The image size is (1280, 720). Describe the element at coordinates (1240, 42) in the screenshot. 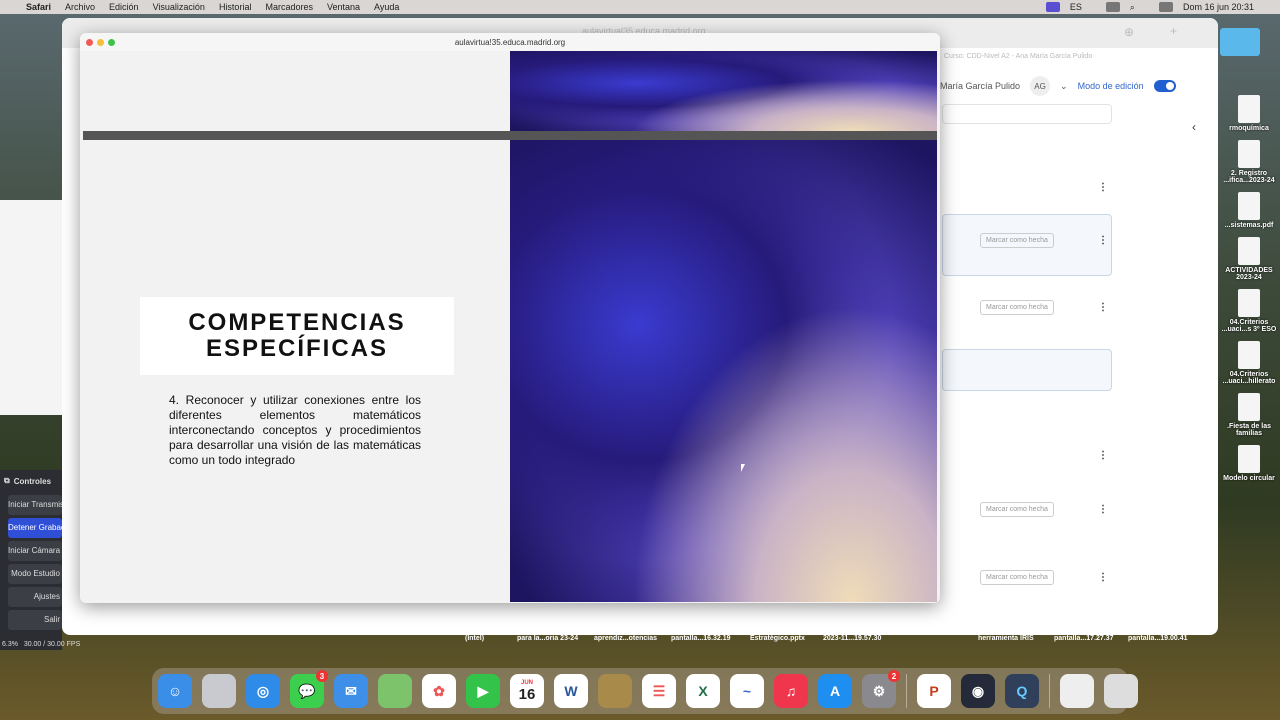

I see `folder-icon` at that location.